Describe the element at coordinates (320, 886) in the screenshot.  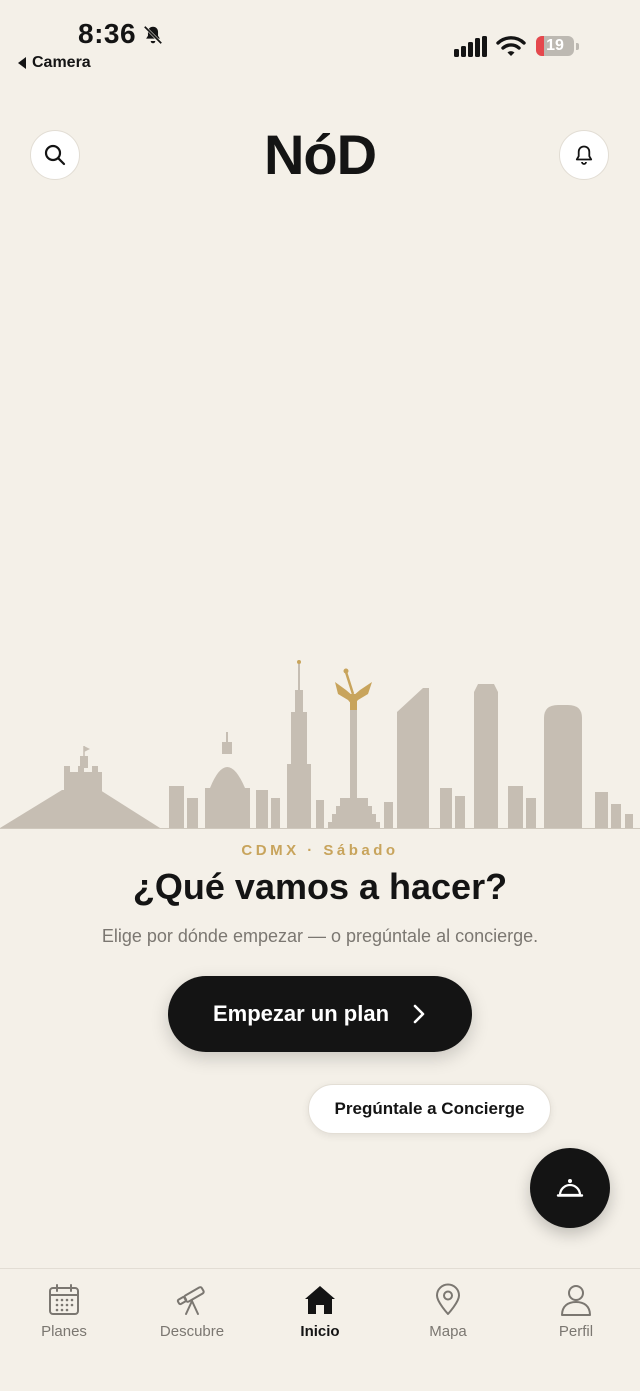
I see `page-headline: ¿Qué vamos a hacer?` at that location.